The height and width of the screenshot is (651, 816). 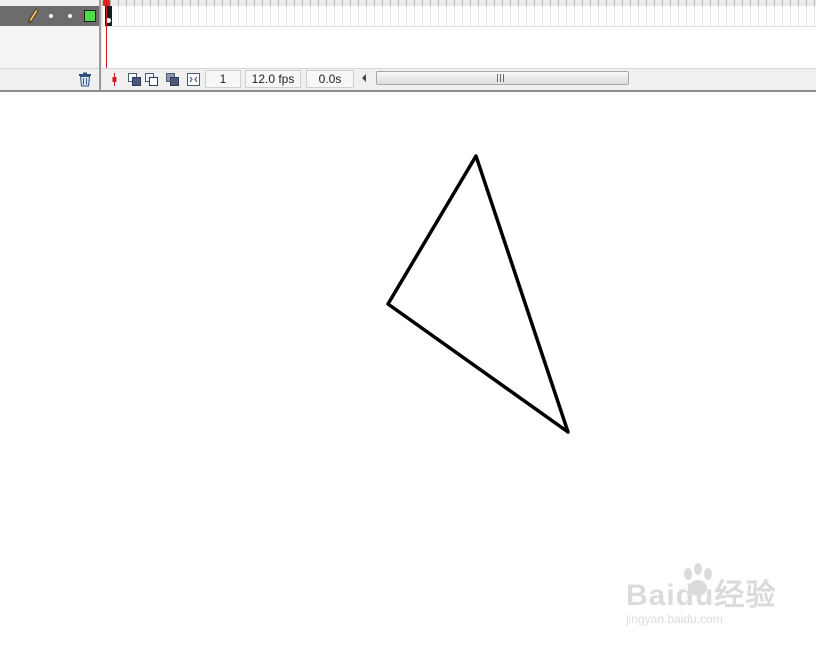 I want to click on scrollbar-grip, so click(x=501, y=78).